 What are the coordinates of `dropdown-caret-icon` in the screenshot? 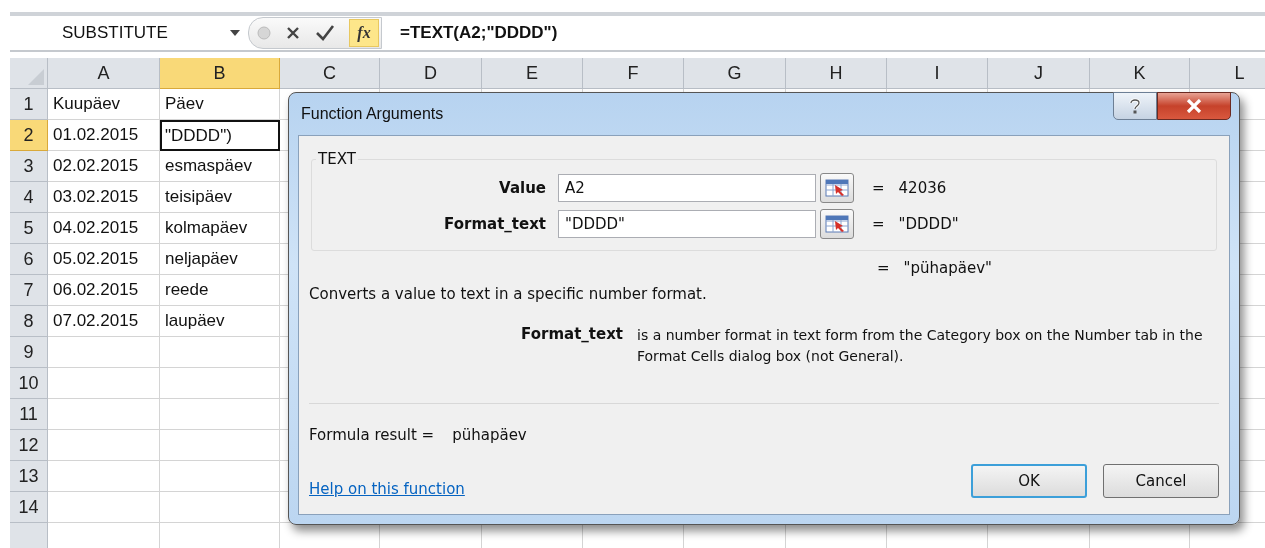 It's located at (235, 33).